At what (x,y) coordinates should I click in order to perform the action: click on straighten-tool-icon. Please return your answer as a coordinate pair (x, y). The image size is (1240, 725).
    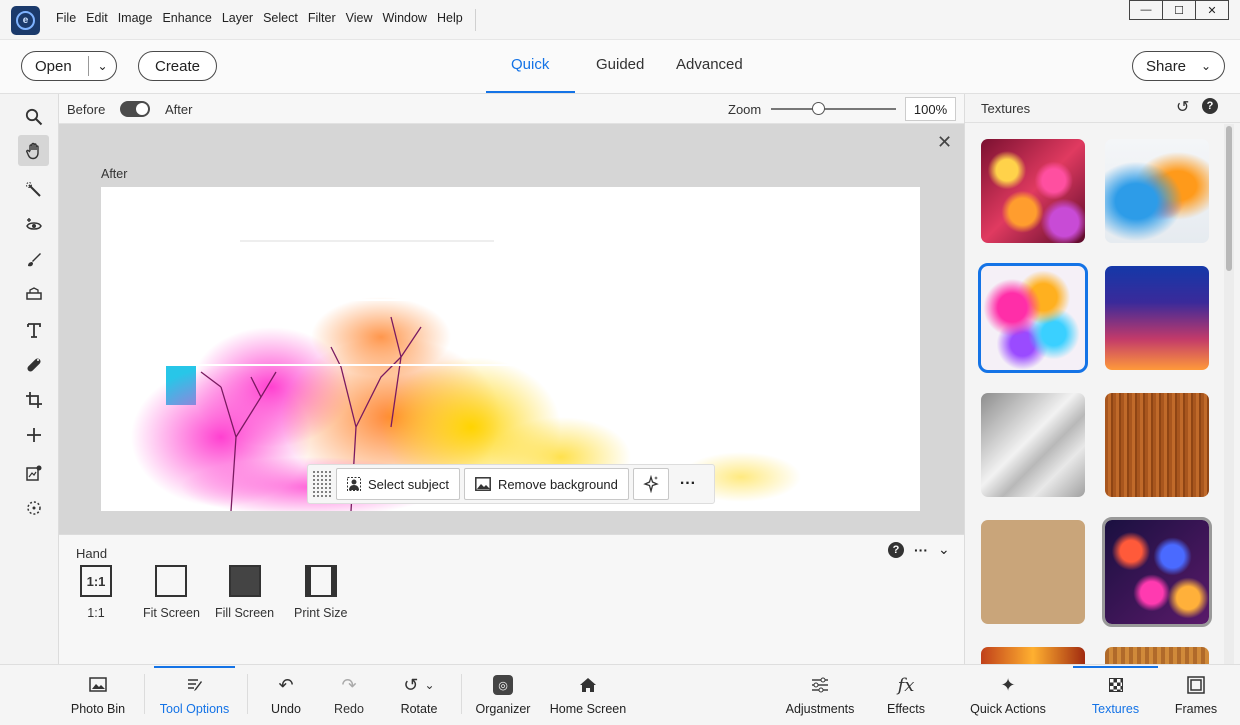
    Looking at the image, I should click on (33, 294).